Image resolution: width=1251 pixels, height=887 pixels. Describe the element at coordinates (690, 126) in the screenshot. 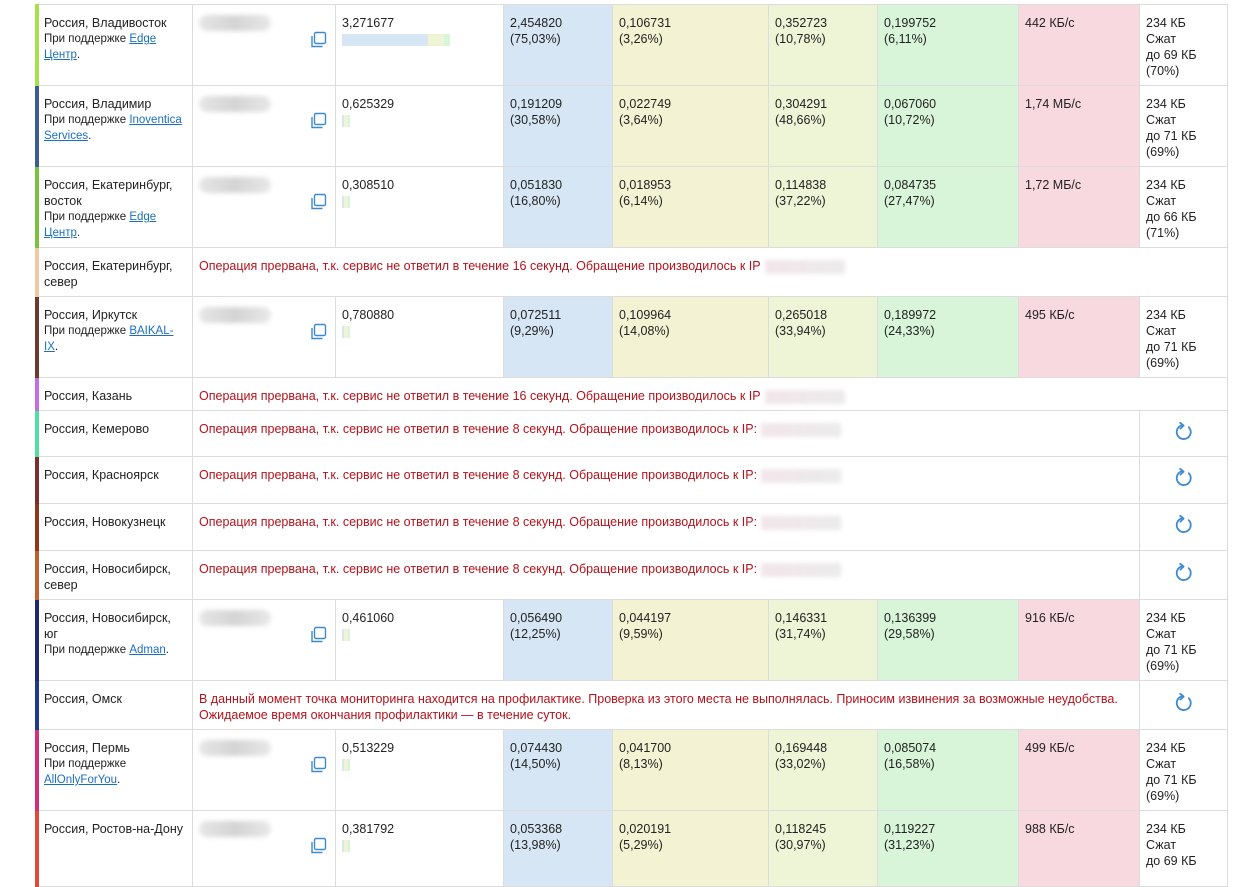

I see `timing-c2-cell: 0,022749 (3,64%)` at that location.